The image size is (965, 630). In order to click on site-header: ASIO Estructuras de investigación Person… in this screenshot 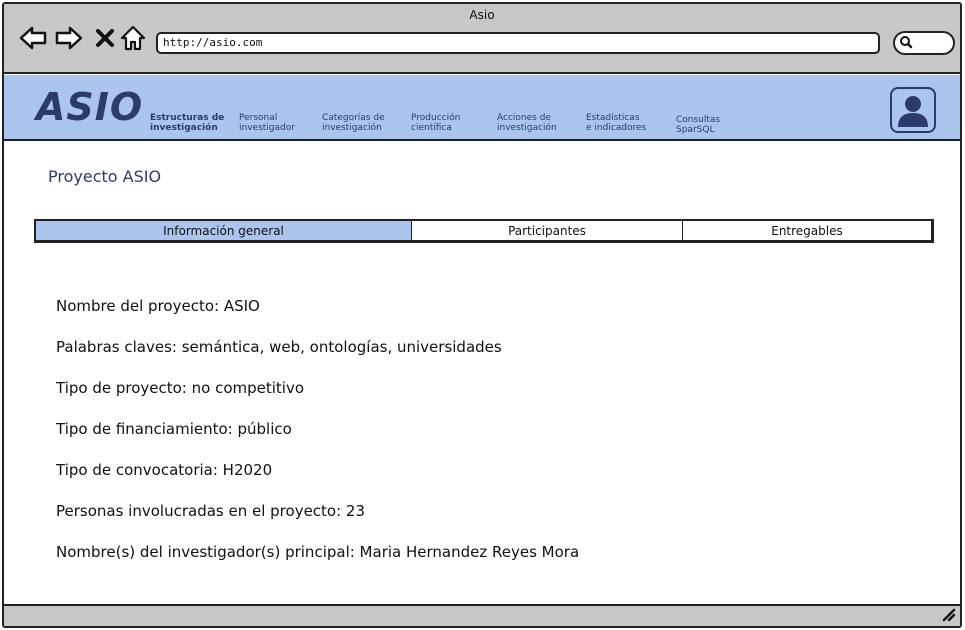, I will do `click(482, 108)`.